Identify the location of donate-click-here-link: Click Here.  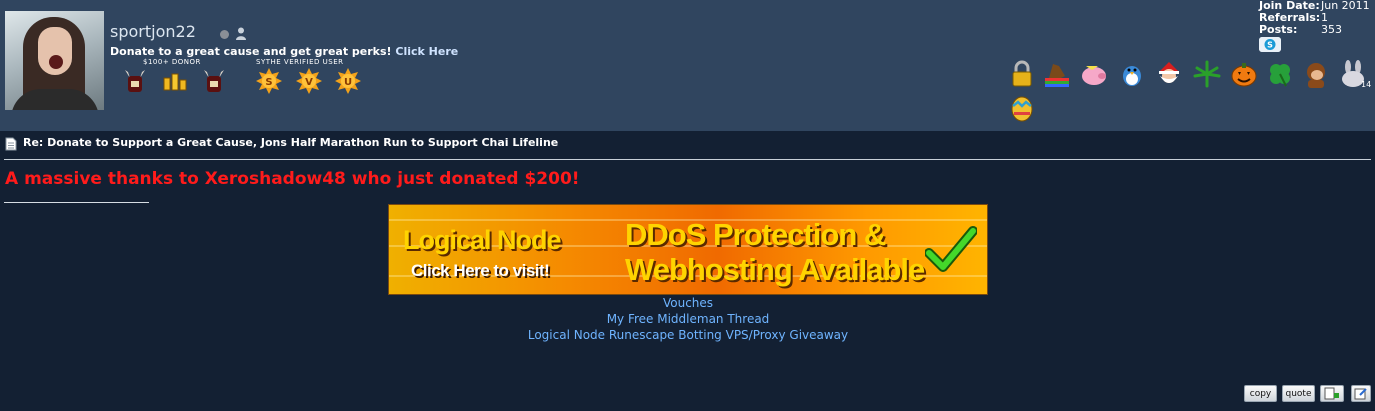
(426, 51).